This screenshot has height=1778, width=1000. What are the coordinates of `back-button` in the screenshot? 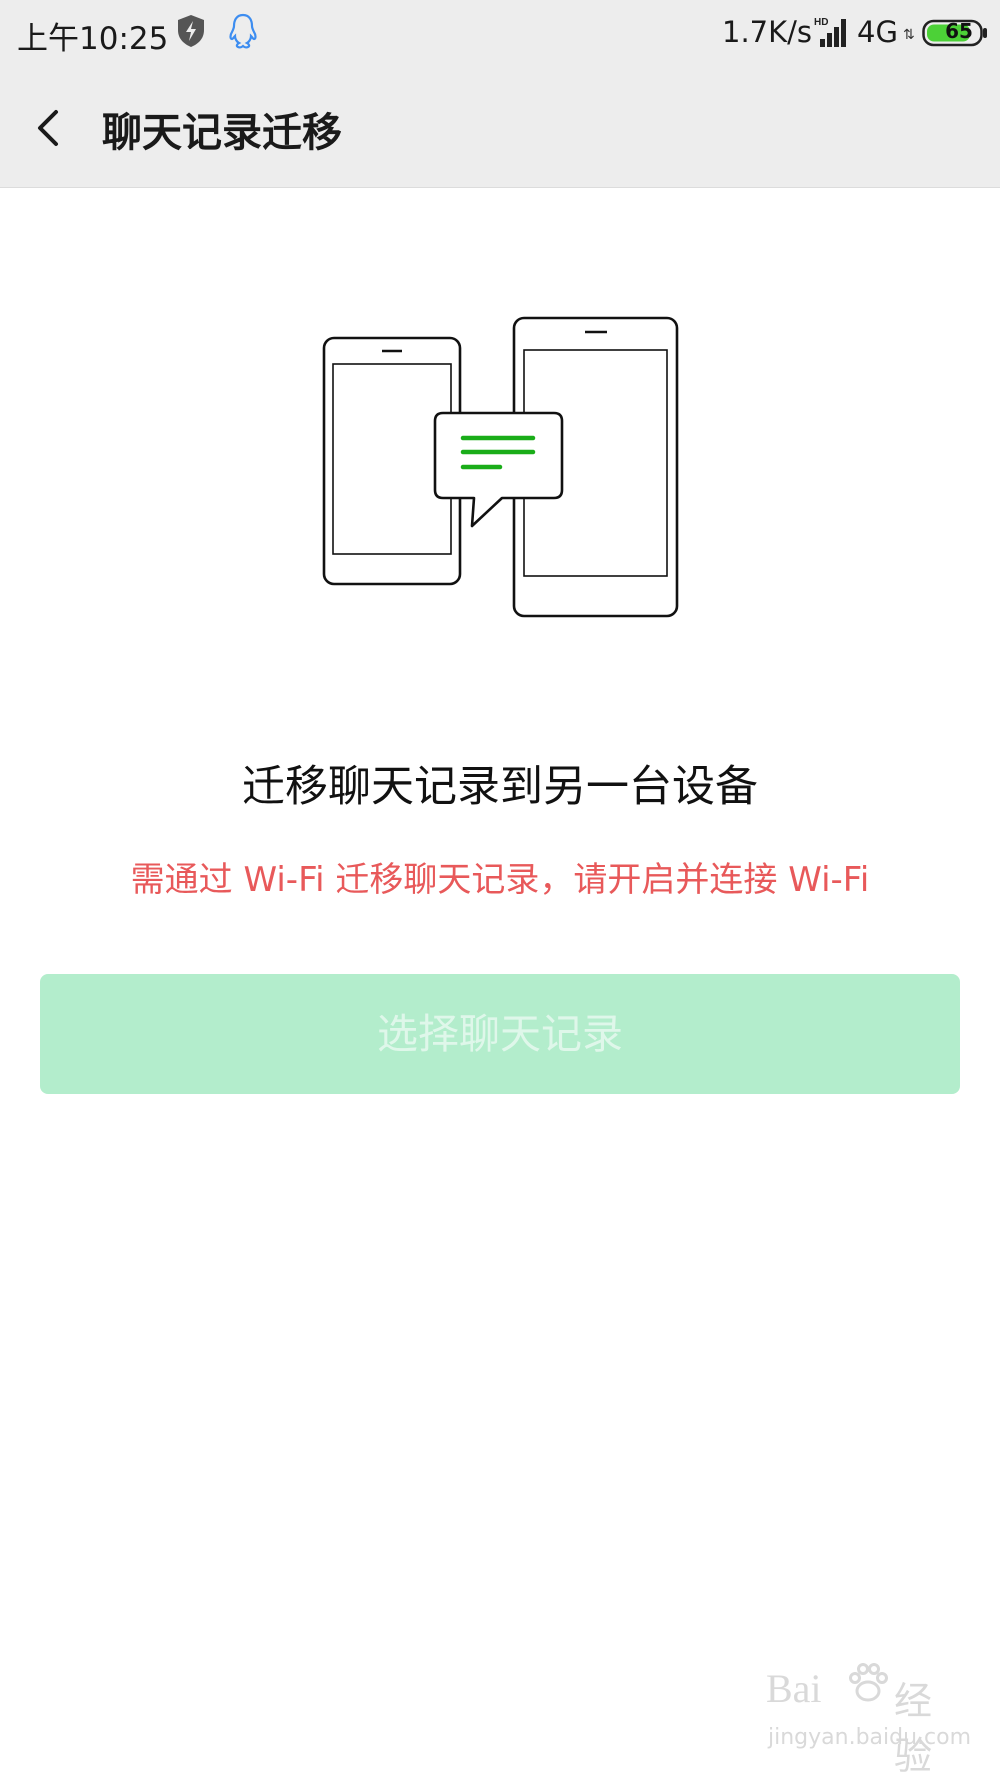 It's located at (50, 128).